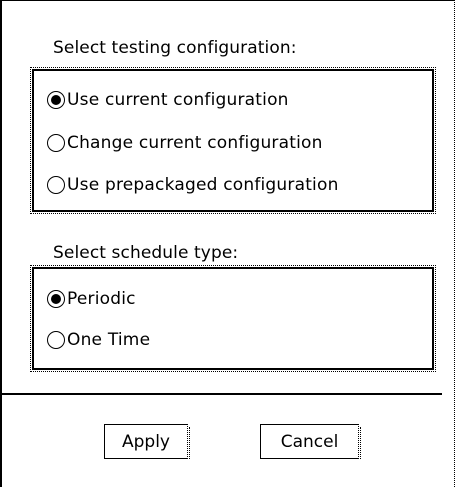  I want to click on radio-label: Periodic, so click(101, 299).